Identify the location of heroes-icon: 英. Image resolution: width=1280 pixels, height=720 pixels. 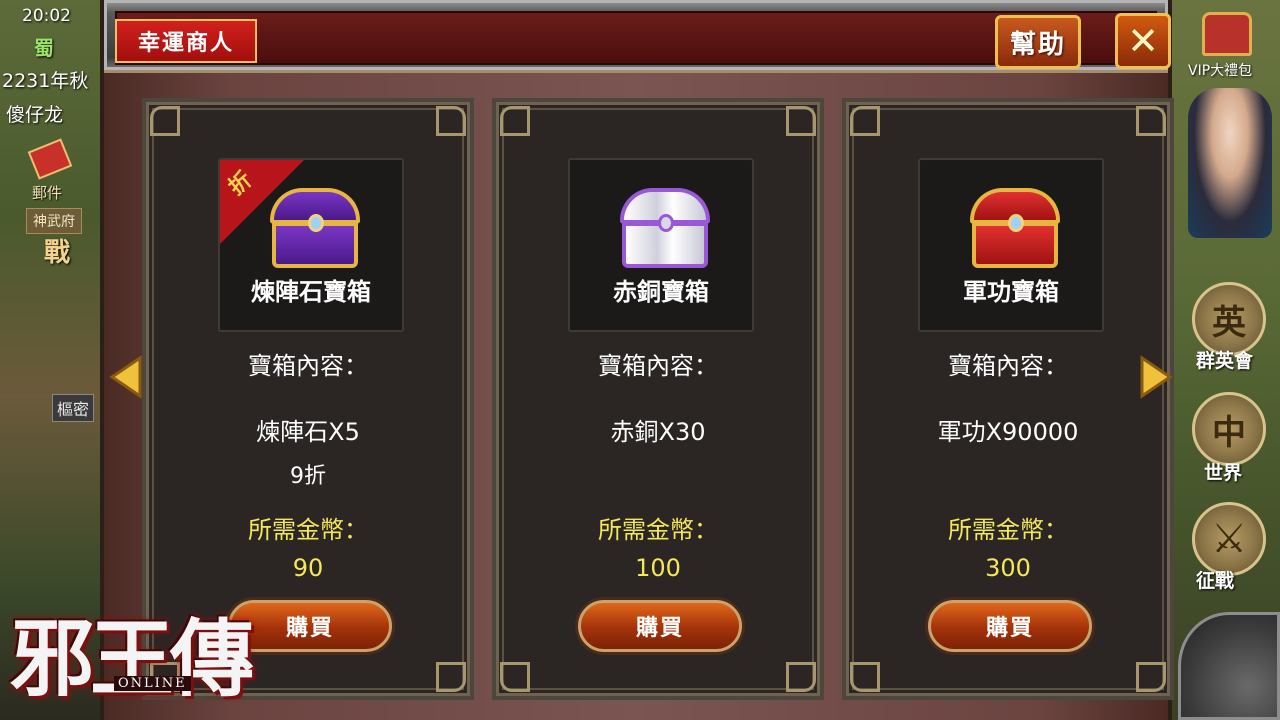
(1229, 319).